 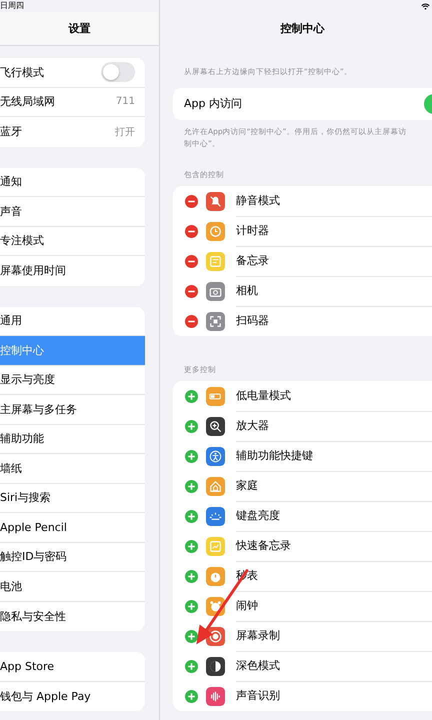 I want to click on sidebar-item: 隐私与安全性, so click(x=72, y=616).